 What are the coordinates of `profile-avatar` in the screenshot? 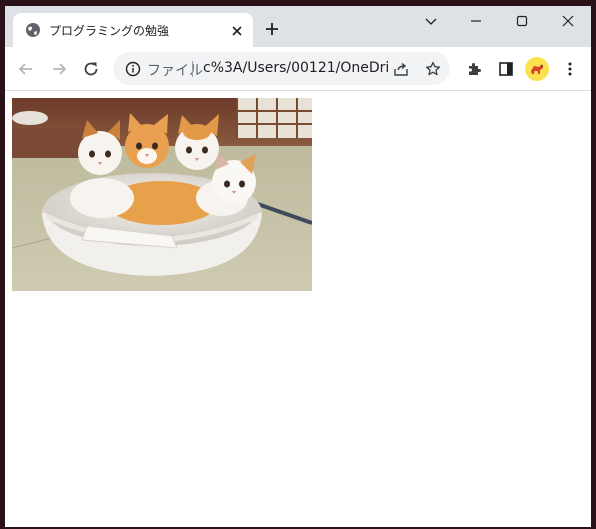 It's located at (537, 69).